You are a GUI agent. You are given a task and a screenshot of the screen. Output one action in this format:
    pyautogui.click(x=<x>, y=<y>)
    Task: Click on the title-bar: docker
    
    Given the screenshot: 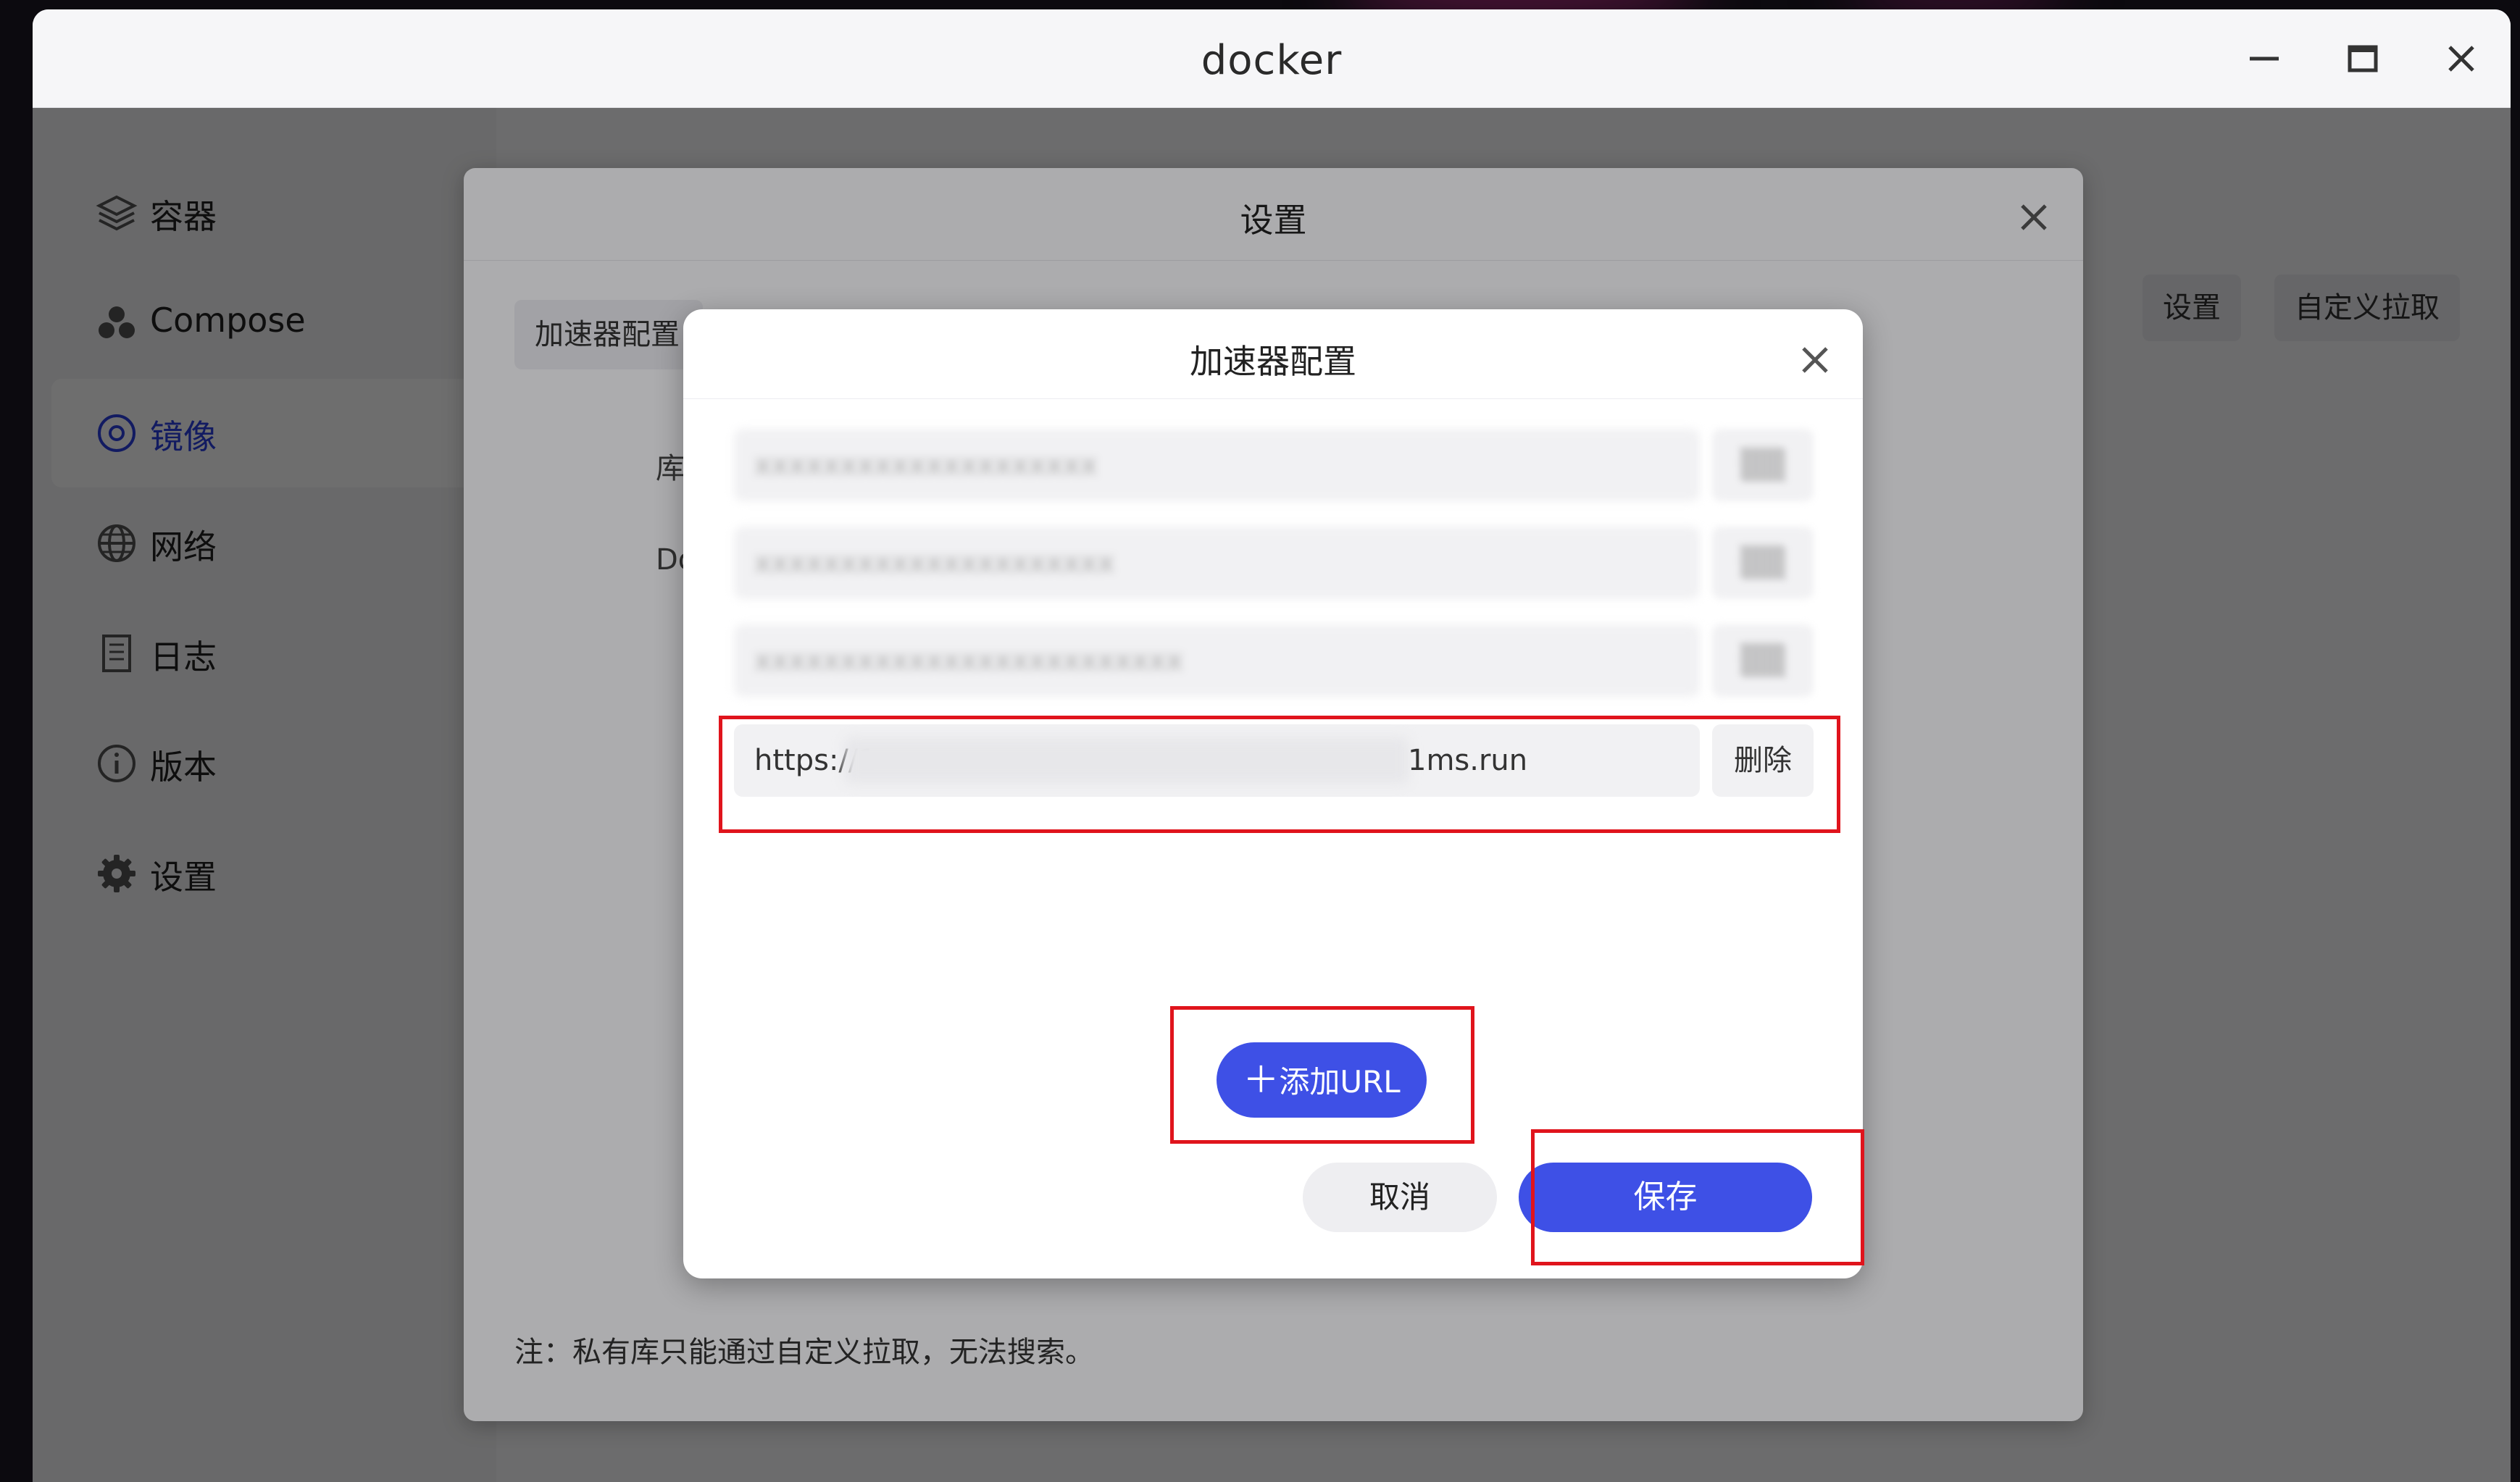 What is the action you would take?
    pyautogui.click(x=1272, y=59)
    